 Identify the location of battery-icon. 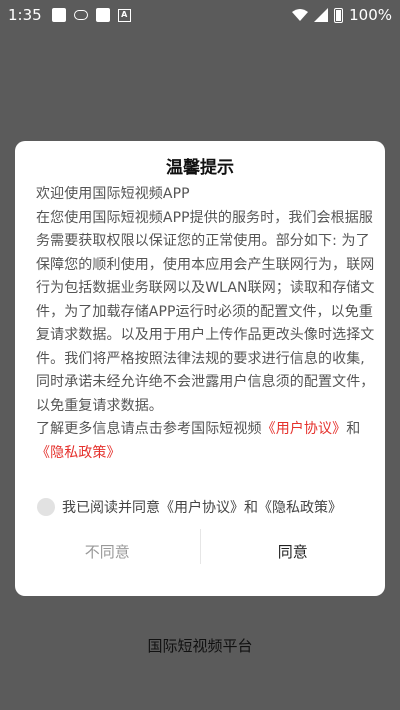
(339, 15).